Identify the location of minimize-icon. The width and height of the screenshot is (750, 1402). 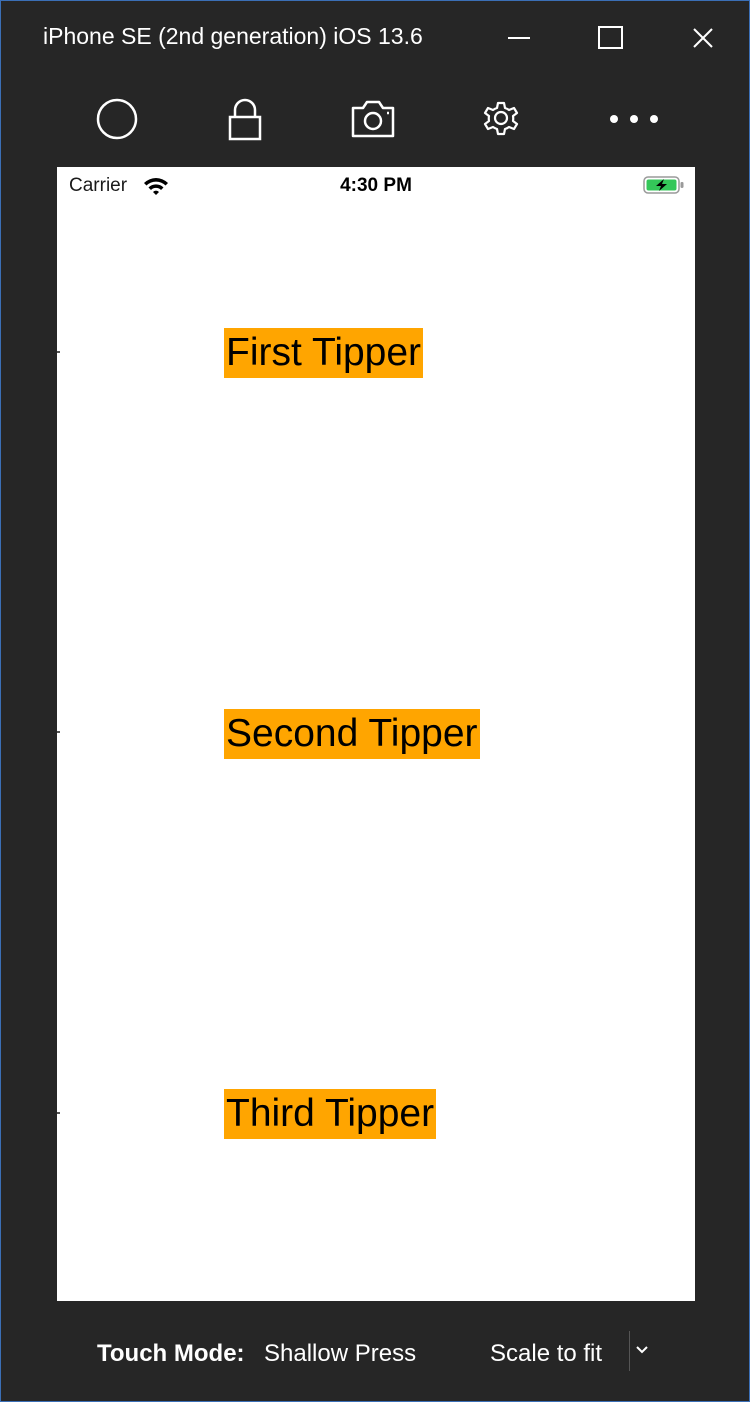
(519, 38).